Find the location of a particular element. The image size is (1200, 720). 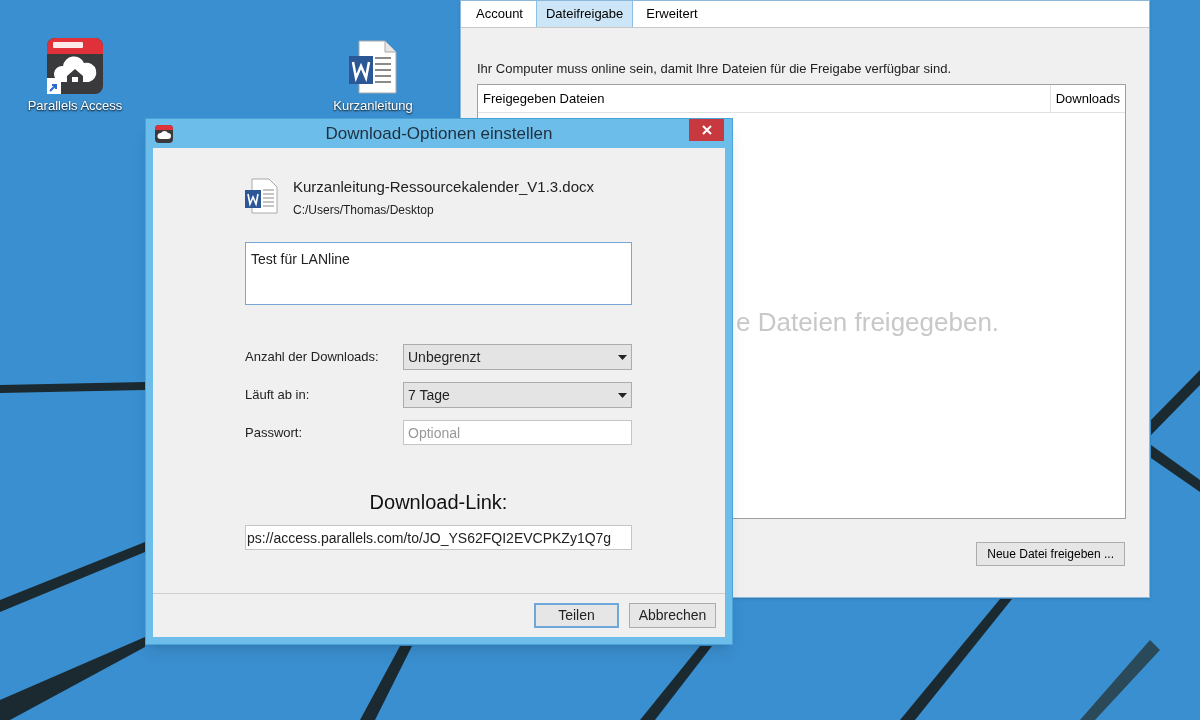

link-field: ps://access.parallels.com/to/JO_YS62FQI2EVCPKZy1Q7g is located at coordinates (438, 537).